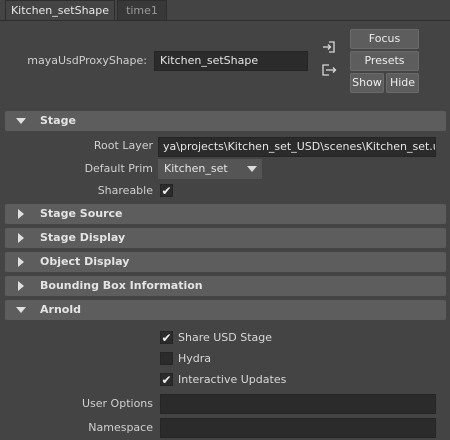 This screenshot has height=440, width=450. I want to click on namespace-label: Namespace, so click(120, 427).